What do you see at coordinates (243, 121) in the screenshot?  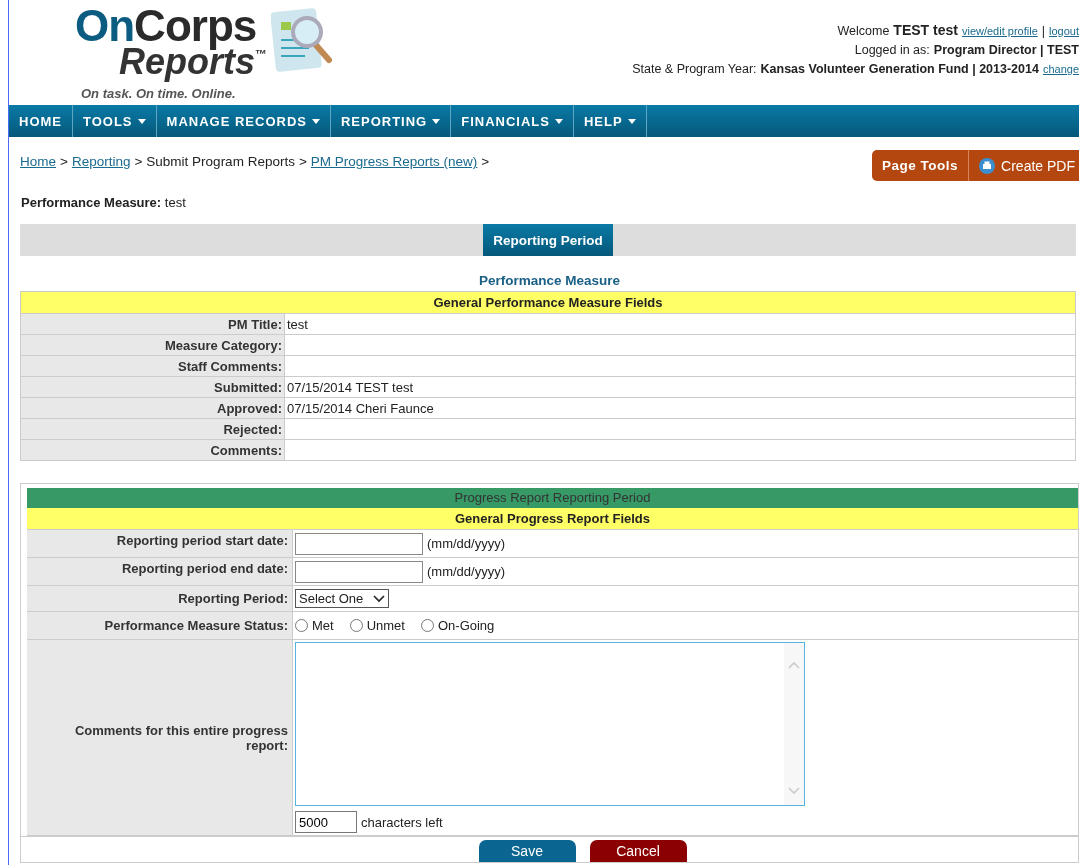 I see `nav-menu-item: MANAGE RECORDS` at bounding box center [243, 121].